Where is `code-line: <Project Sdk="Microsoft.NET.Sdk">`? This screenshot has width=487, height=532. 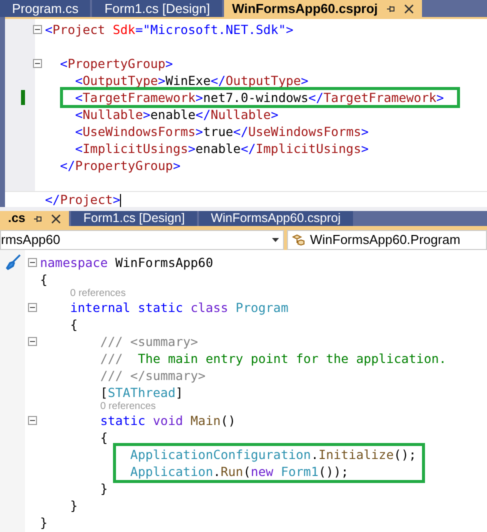
code-line: <Project Sdk="Microsoft.NET.Sdk"> is located at coordinates (169, 29).